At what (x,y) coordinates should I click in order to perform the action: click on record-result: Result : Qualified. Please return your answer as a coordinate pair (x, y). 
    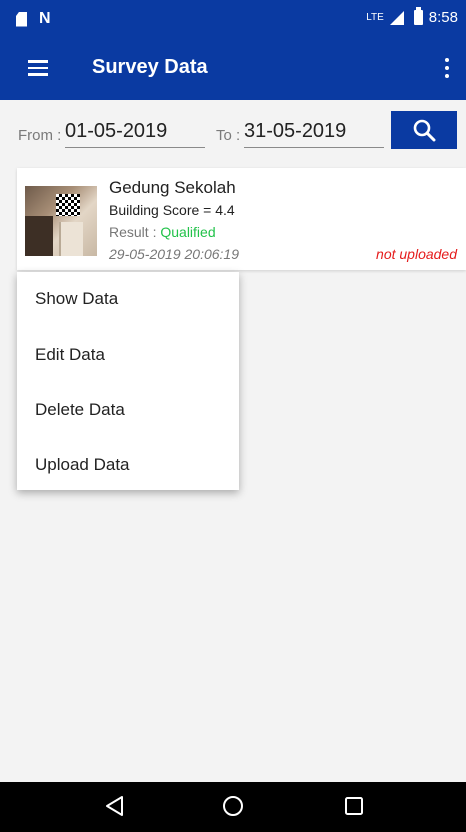
    Looking at the image, I should click on (162, 232).